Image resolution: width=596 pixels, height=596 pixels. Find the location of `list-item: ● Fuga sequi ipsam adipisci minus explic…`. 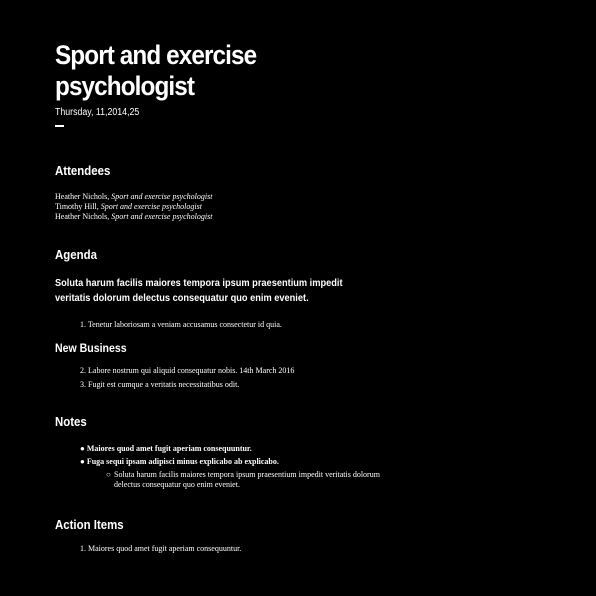

list-item: ● Fuga sequi ipsam adipisci minus explic… is located at coordinates (220, 461).